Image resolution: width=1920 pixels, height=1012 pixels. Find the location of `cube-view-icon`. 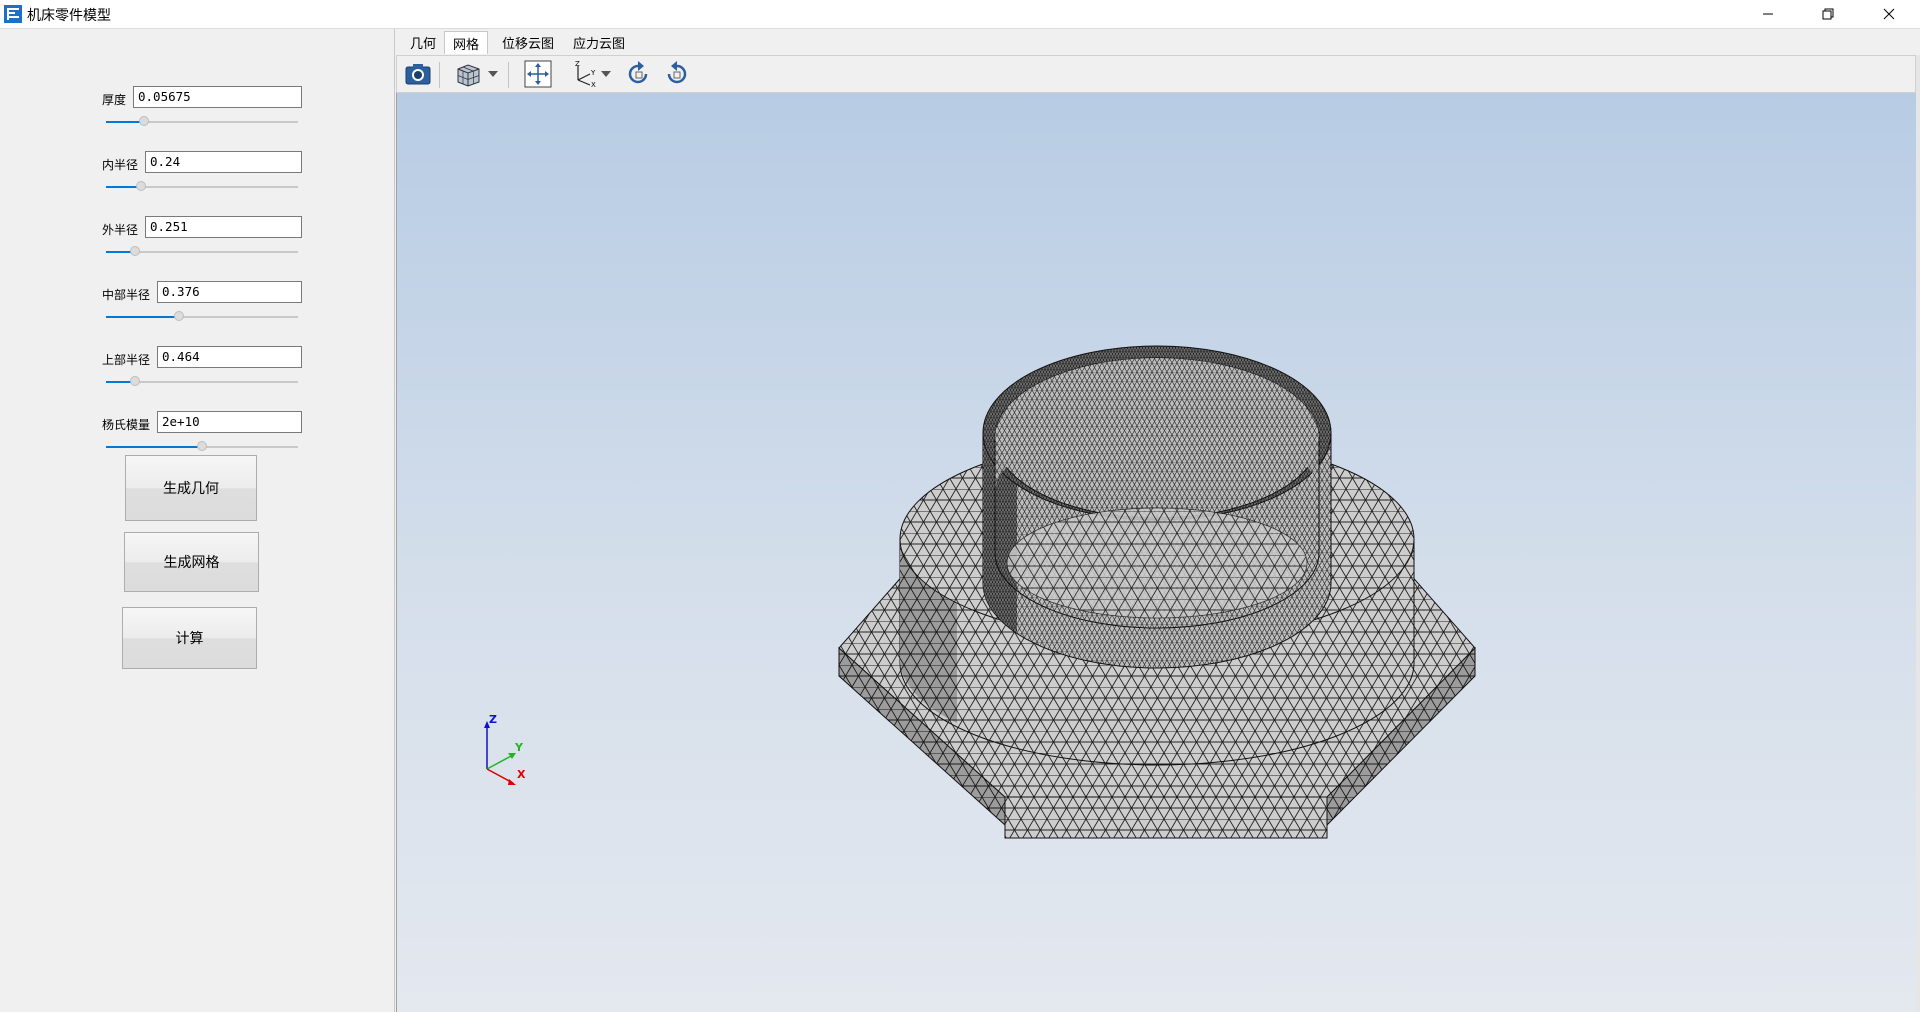

cube-view-icon is located at coordinates (468, 75).